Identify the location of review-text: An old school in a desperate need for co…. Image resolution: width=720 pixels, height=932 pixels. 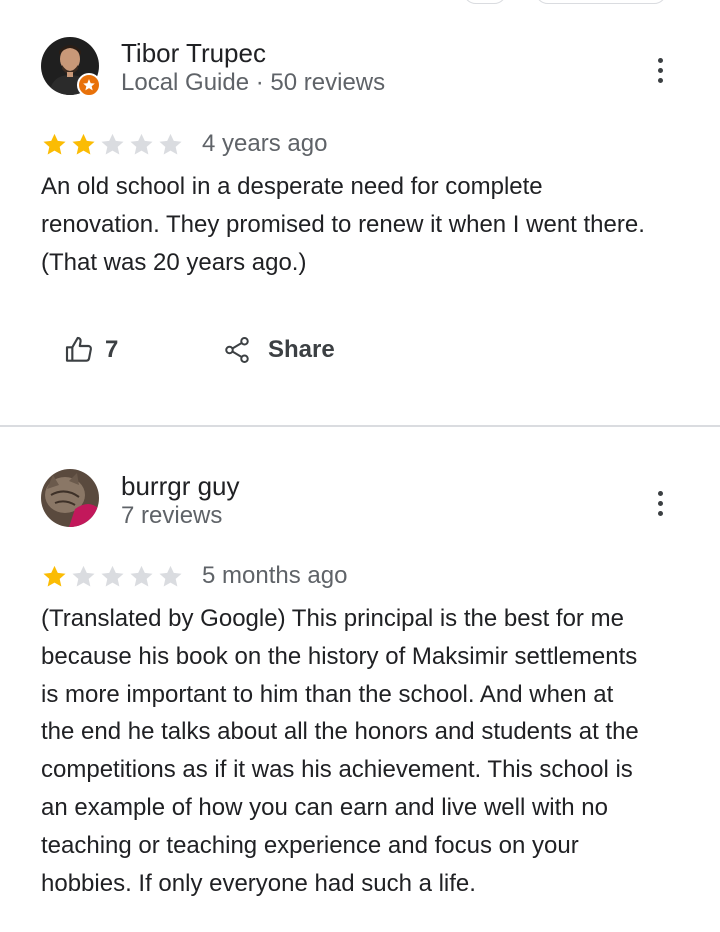
(343, 224).